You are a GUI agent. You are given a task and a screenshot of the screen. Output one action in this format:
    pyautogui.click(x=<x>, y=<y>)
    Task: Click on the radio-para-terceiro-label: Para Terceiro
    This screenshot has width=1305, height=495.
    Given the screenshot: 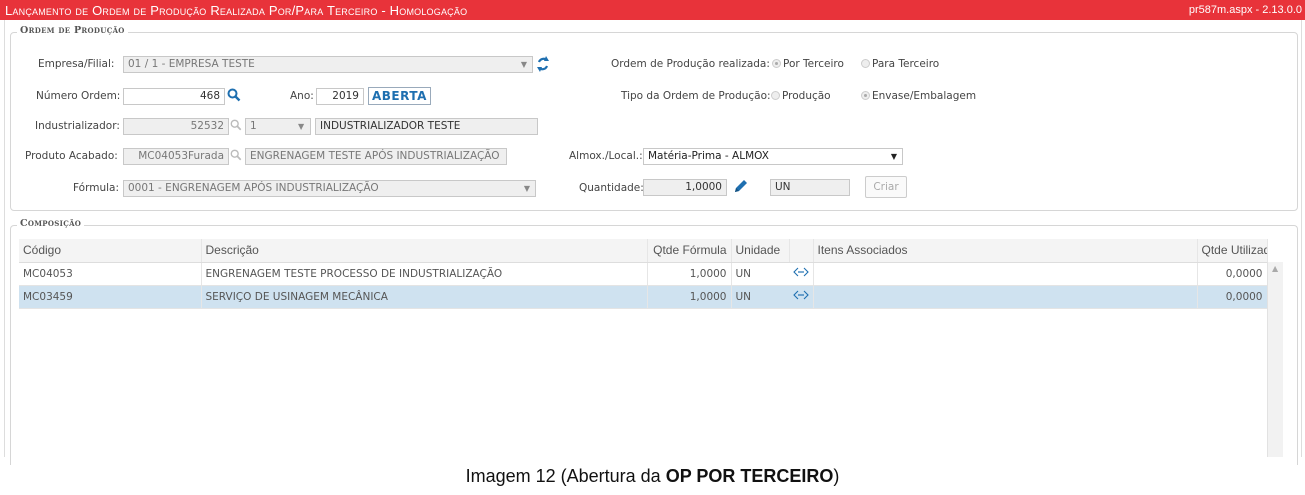 What is the action you would take?
    pyautogui.click(x=906, y=64)
    